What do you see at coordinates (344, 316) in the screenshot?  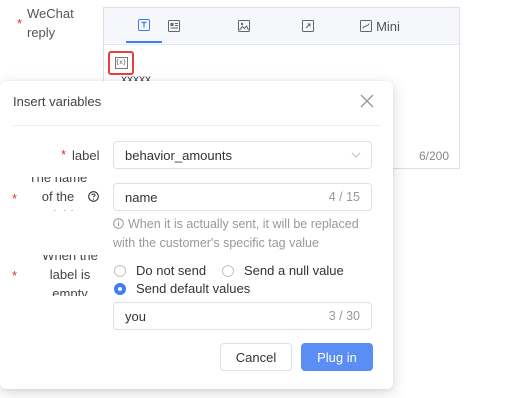 I see `default-value-count: 3 / 30` at bounding box center [344, 316].